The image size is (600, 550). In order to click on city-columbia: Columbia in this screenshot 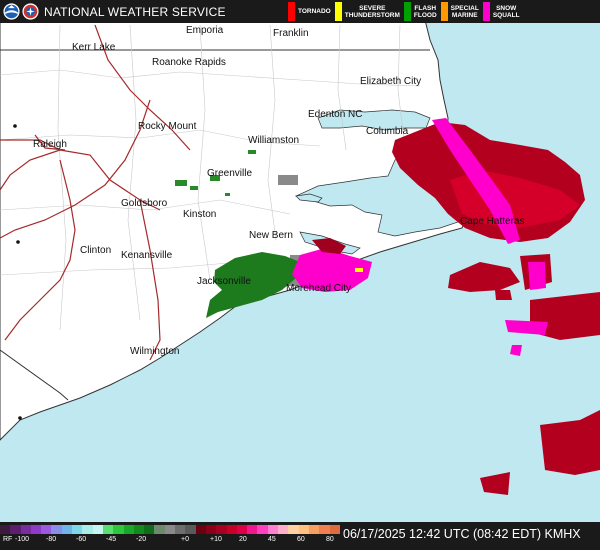, I will do `click(387, 131)`.